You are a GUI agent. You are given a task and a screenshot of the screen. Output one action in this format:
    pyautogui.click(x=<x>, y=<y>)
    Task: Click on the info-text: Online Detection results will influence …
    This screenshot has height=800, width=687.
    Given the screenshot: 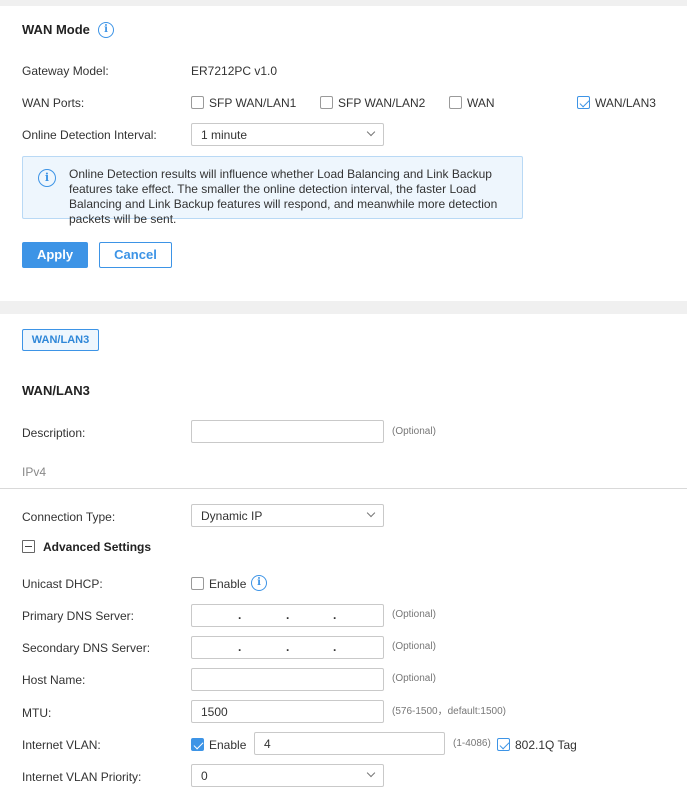 What is the action you would take?
    pyautogui.click(x=283, y=196)
    